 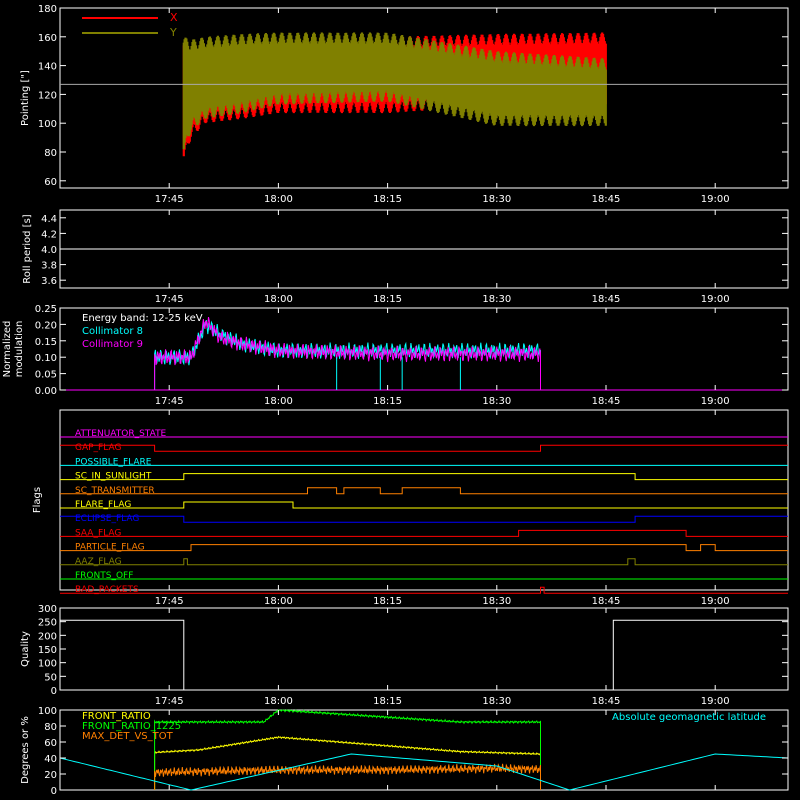 What do you see at coordinates (715, 401) in the screenshot?
I see `modulation-xtick-label: 19:00` at bounding box center [715, 401].